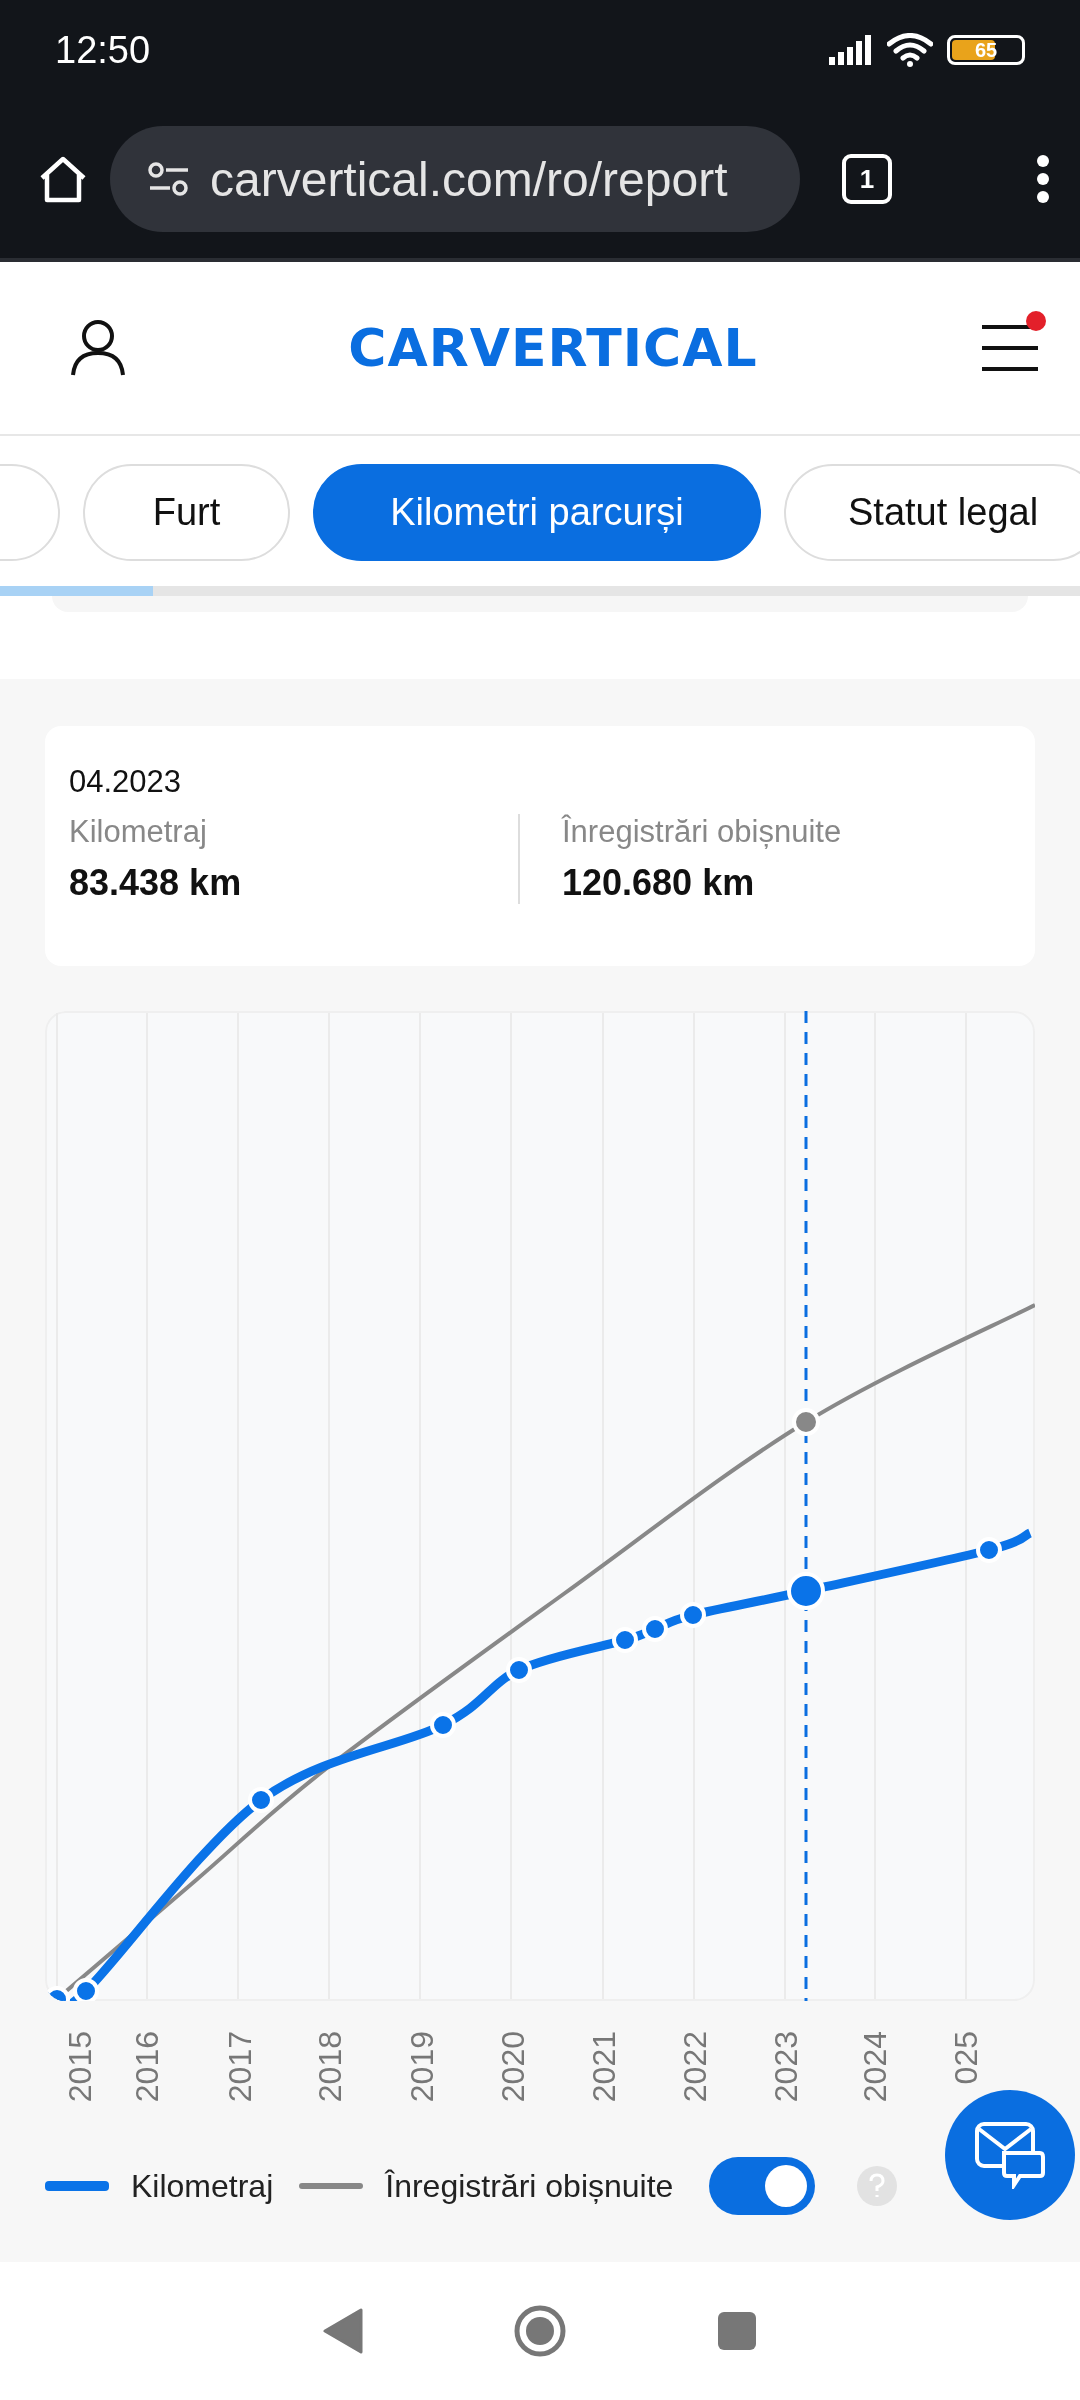  Describe the element at coordinates (537, 512) in the screenshot. I see `tab: Kilometri parcurși` at that location.